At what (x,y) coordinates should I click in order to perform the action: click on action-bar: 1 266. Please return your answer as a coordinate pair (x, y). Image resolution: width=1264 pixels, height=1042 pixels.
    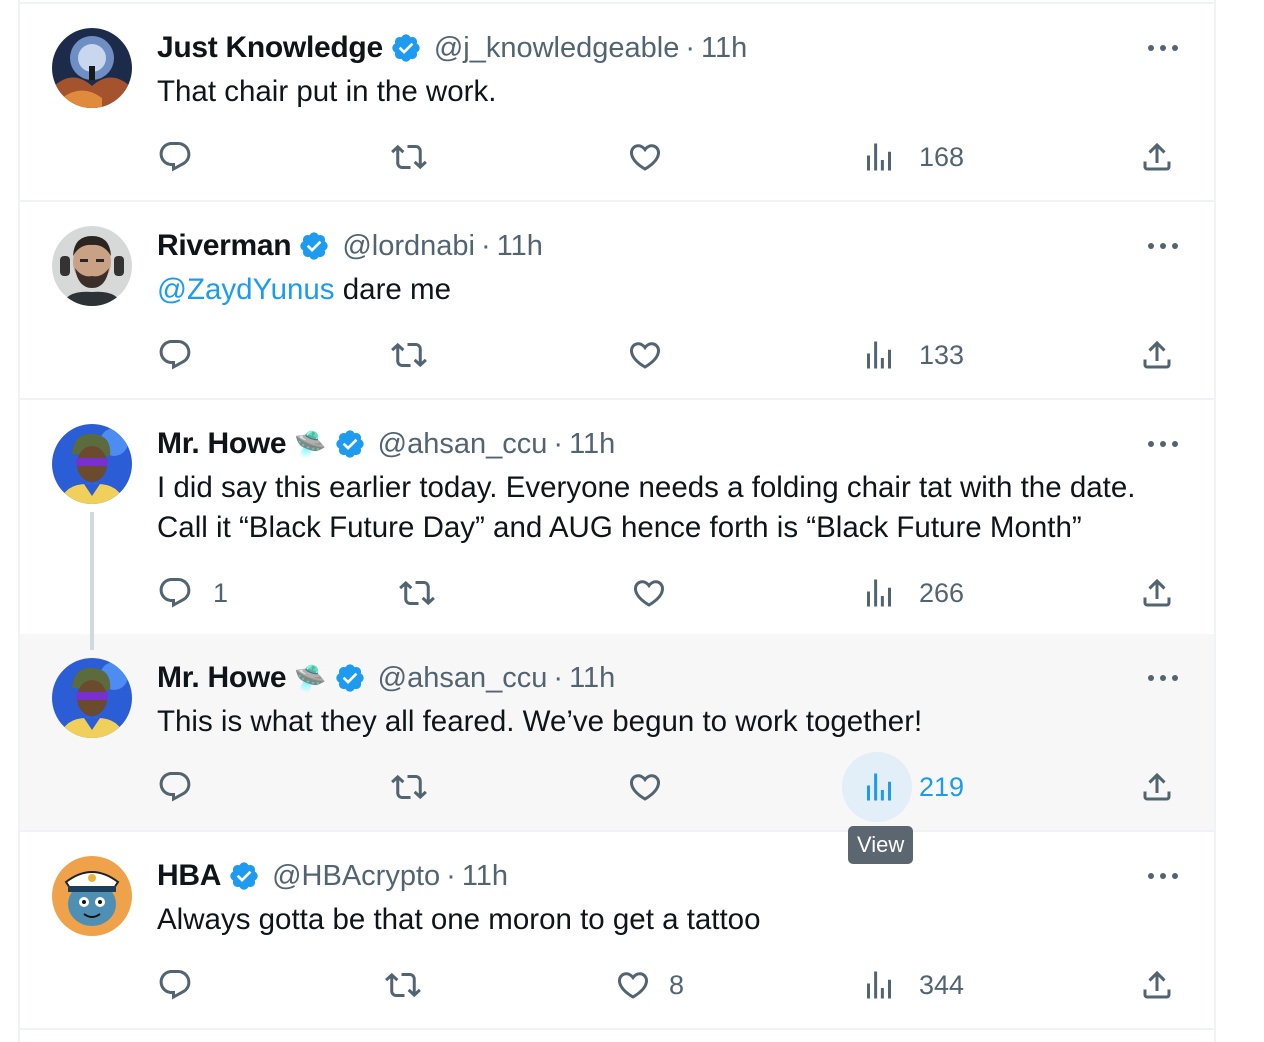
    Looking at the image, I should click on (670, 593).